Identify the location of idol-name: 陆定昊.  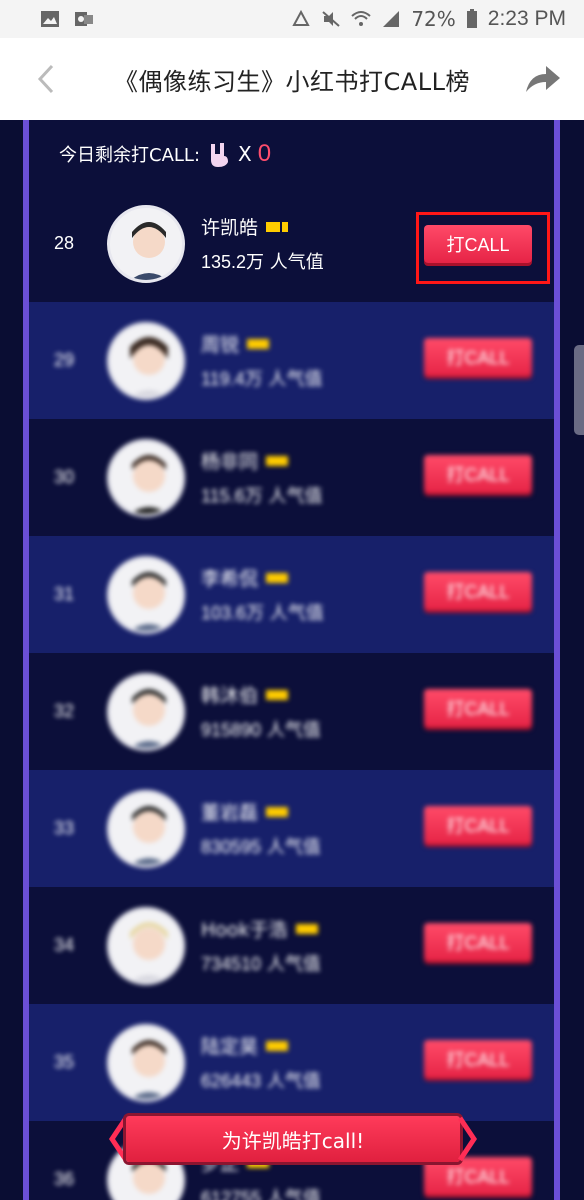
(230, 1047).